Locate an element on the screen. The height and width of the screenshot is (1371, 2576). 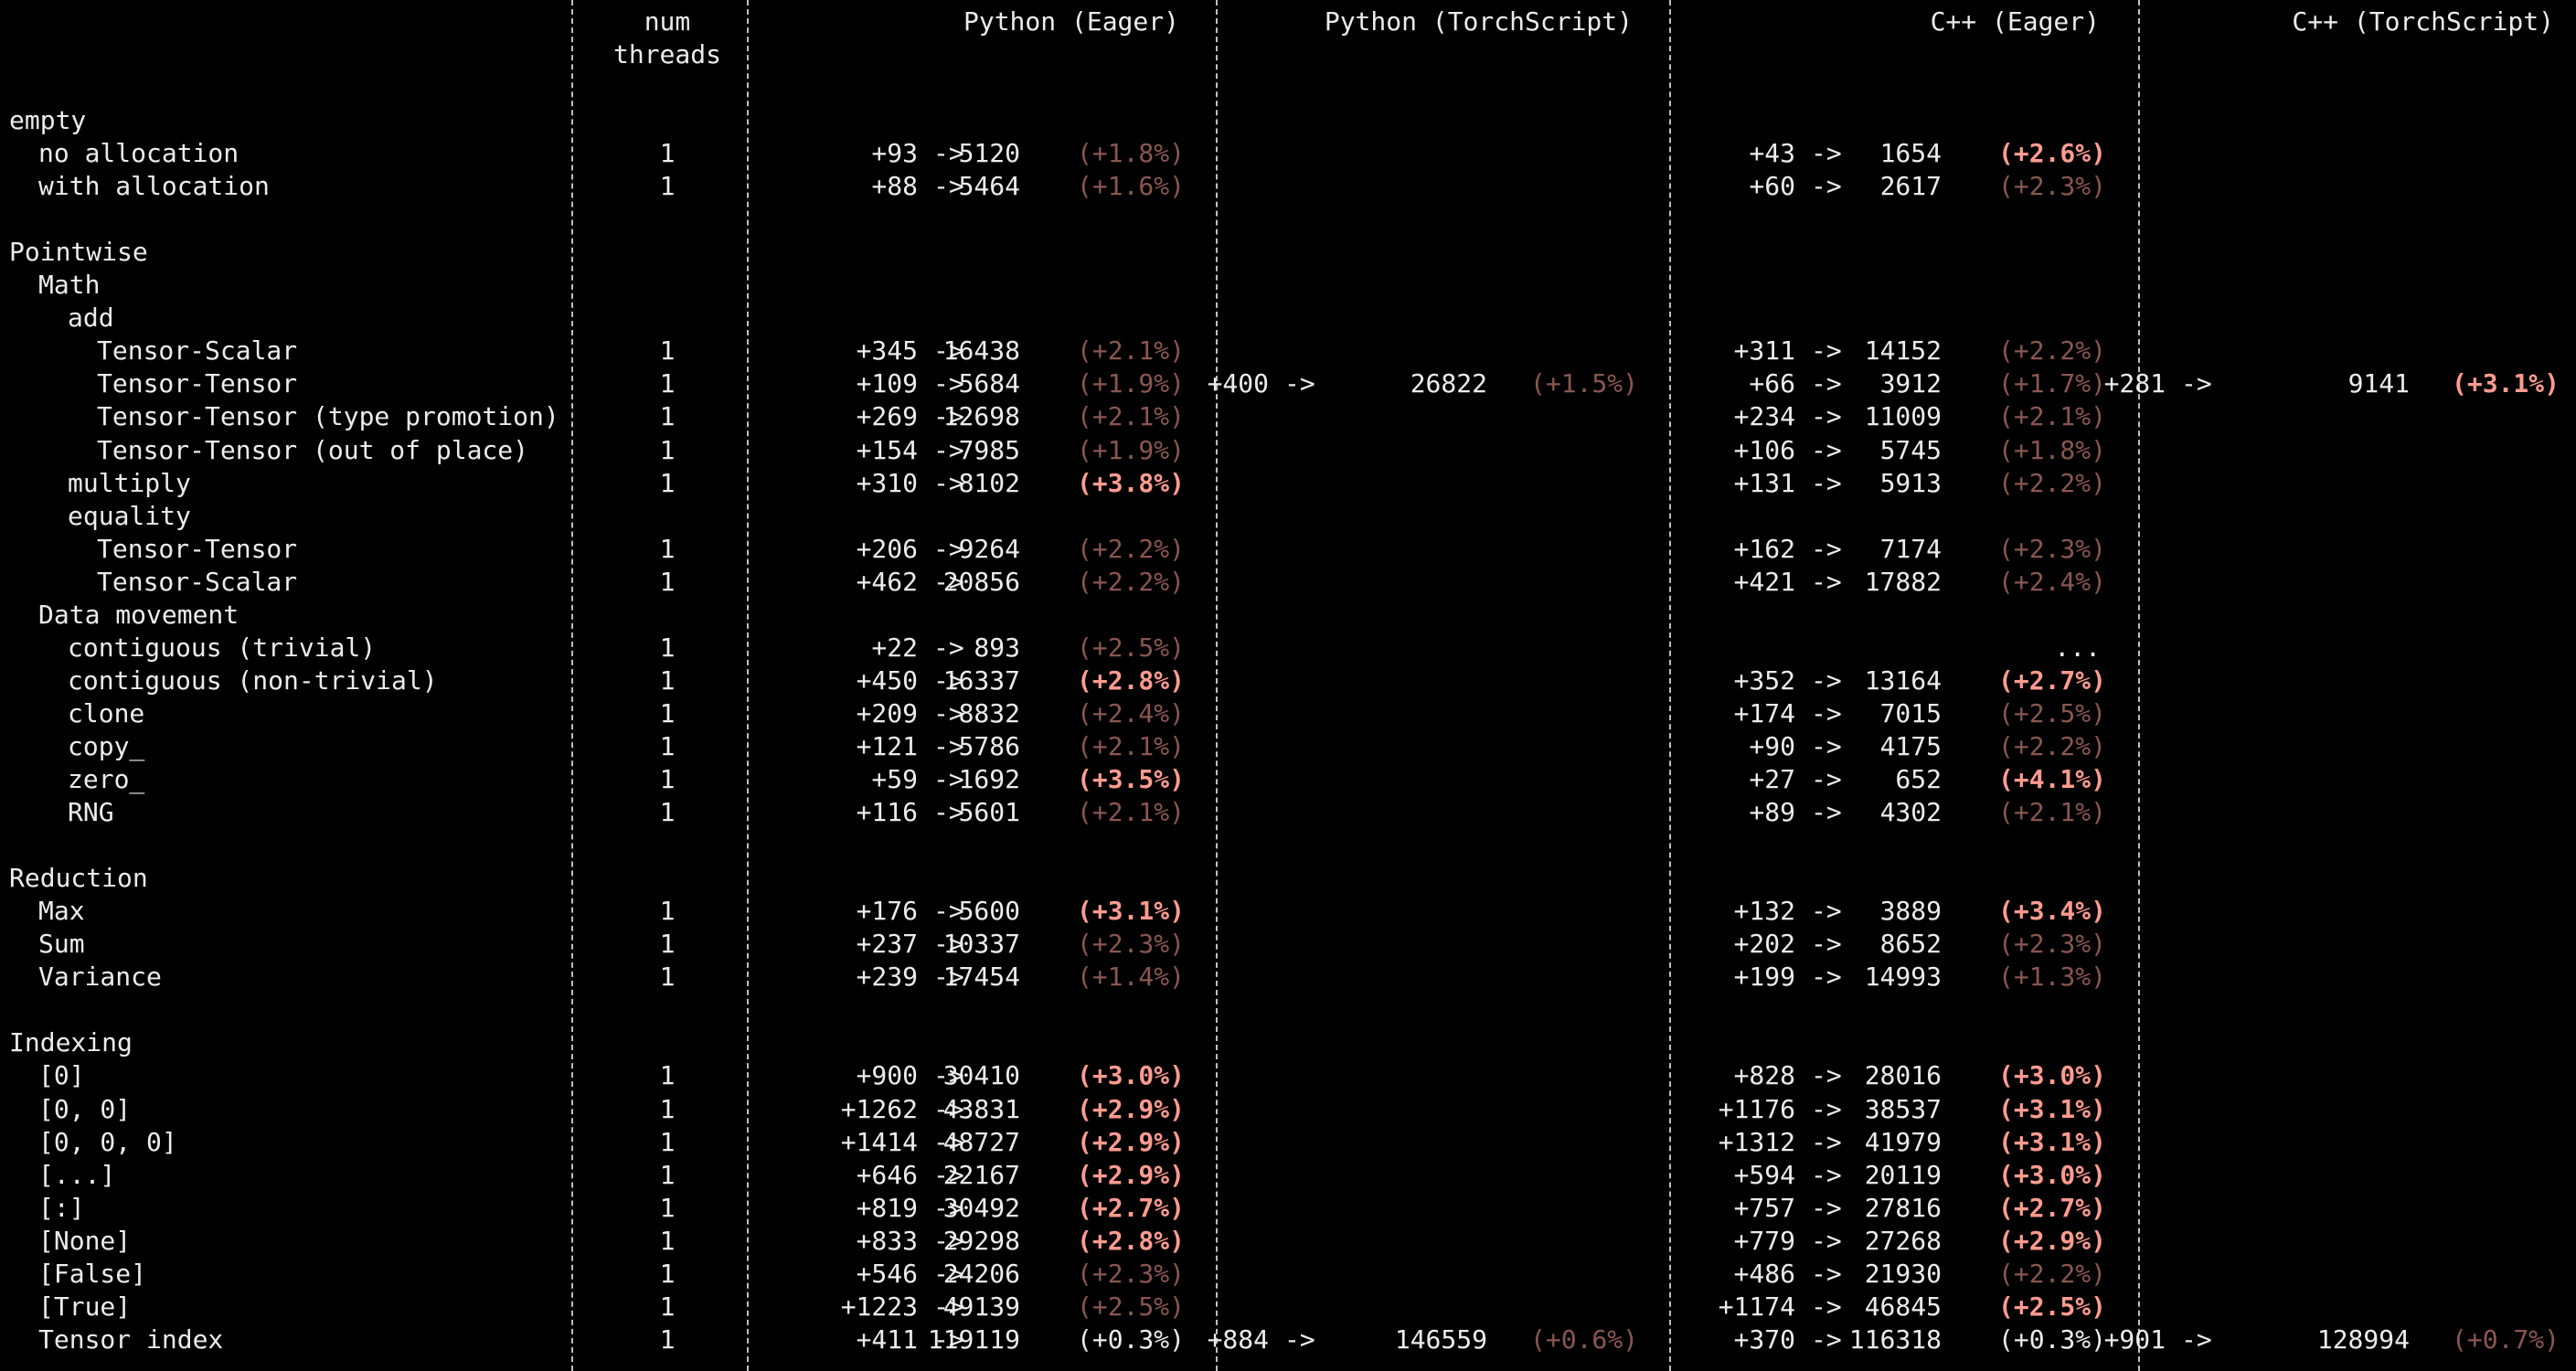
time-value: 116318 is located at coordinates (1895, 1339).